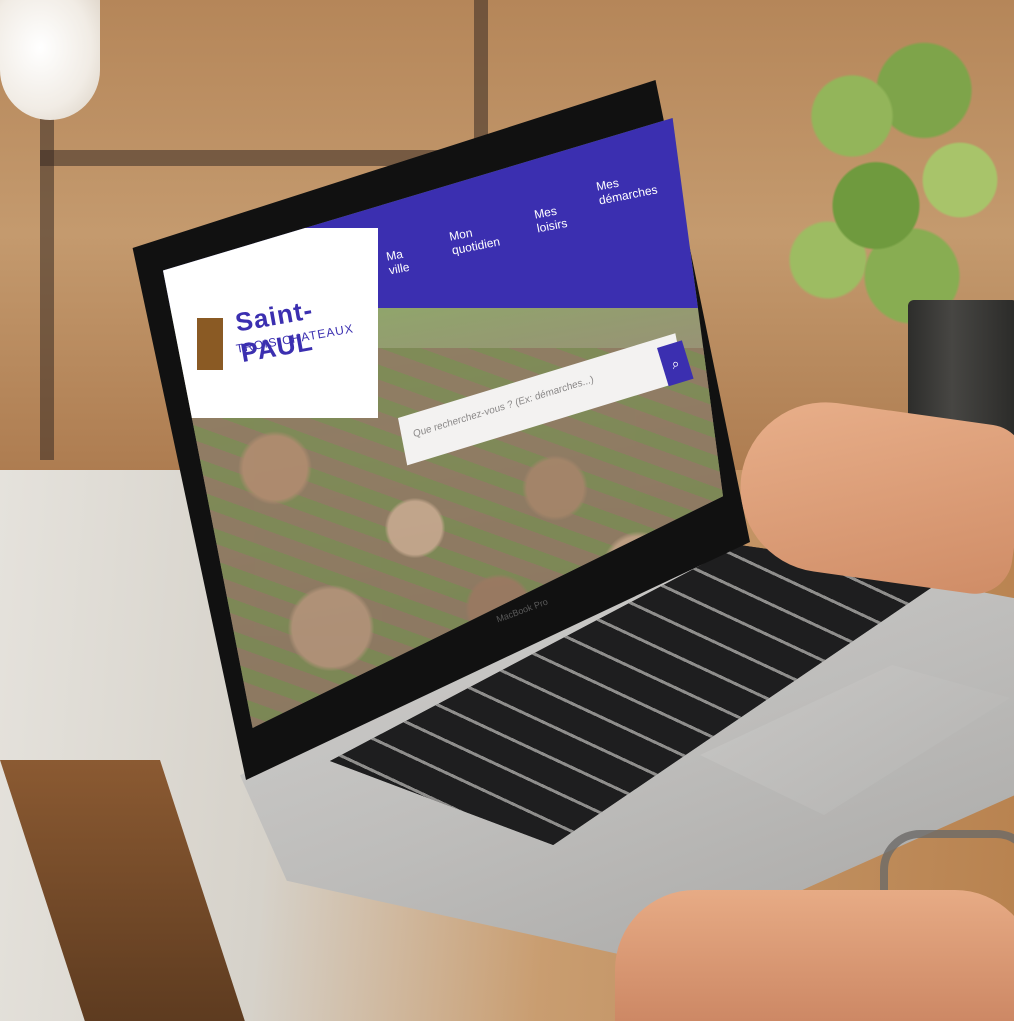 The image size is (1014, 1021). I want to click on background-lamp, so click(50, 60).